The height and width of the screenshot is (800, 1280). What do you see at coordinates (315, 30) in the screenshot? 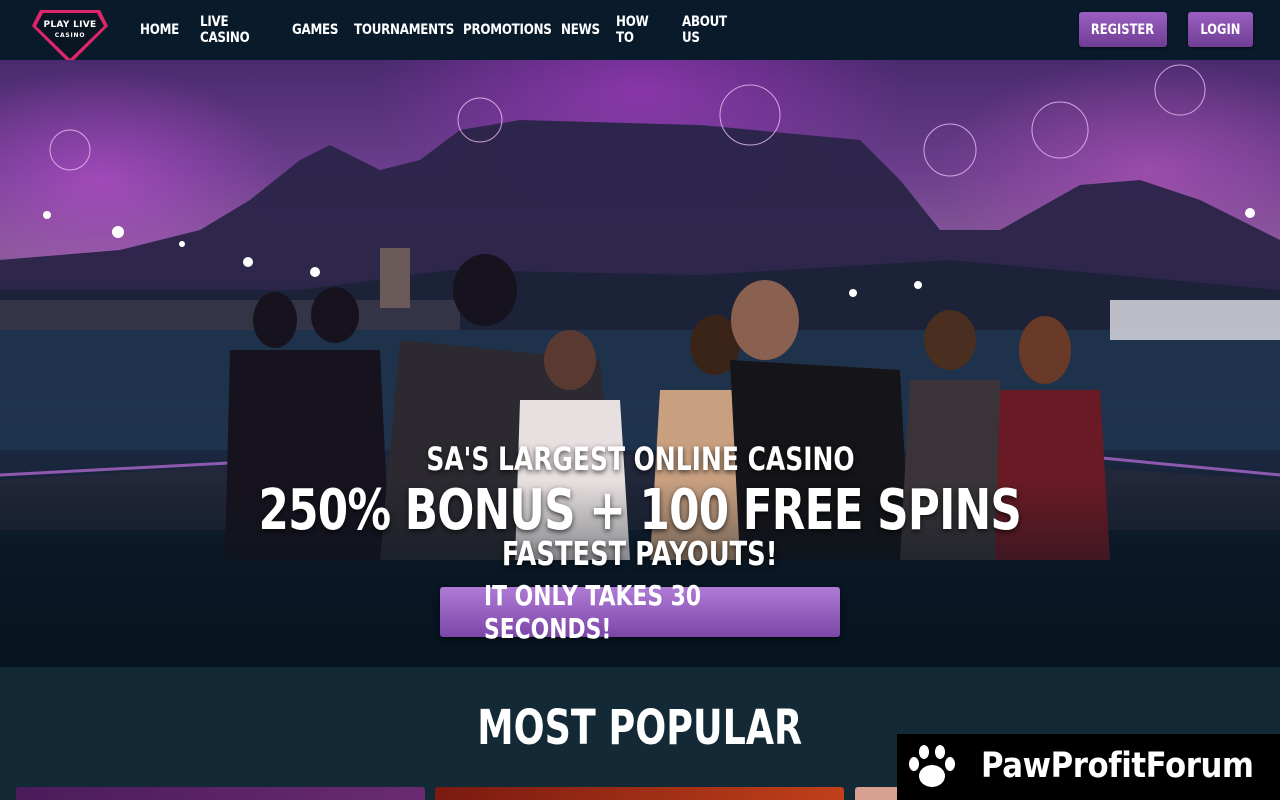
I see `nav-item-games: GAMES` at bounding box center [315, 30].